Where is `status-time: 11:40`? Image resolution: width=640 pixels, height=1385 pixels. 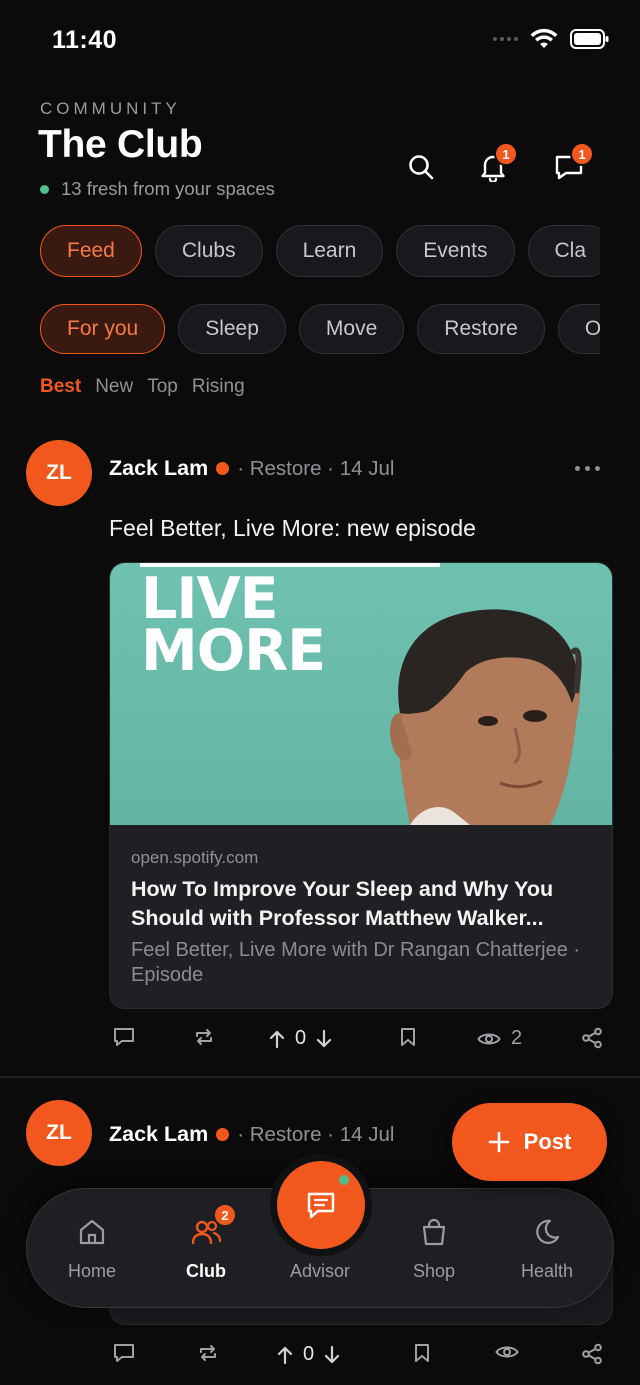
status-time: 11:40 is located at coordinates (85, 40).